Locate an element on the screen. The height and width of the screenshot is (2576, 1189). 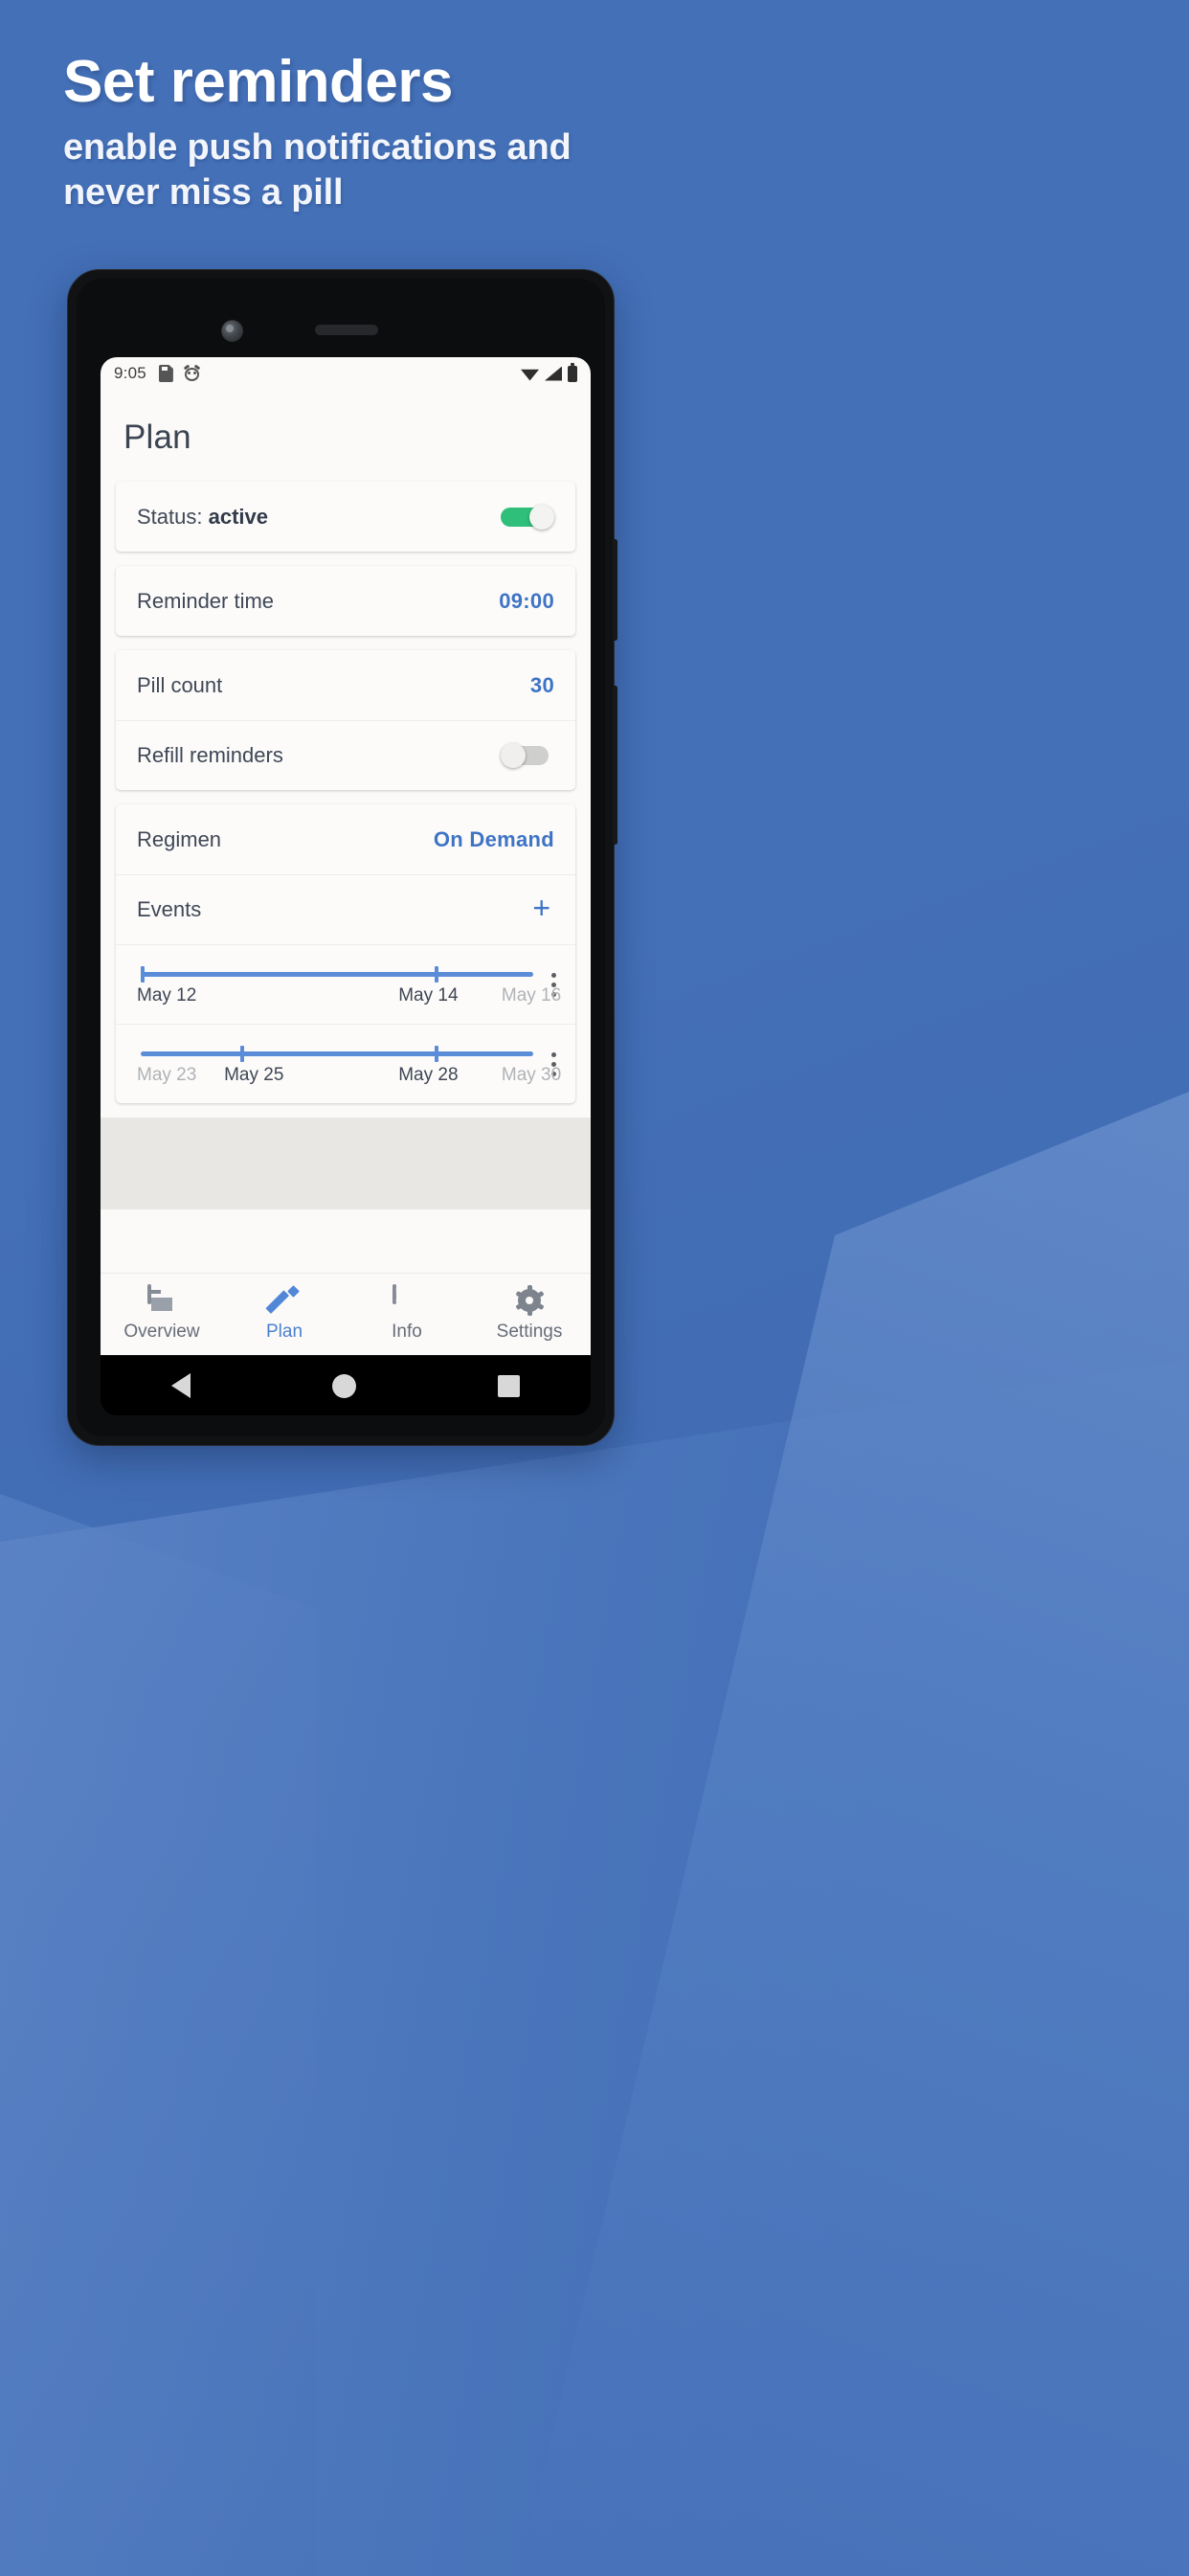
nav-item-info: Info is located at coordinates (407, 1313).